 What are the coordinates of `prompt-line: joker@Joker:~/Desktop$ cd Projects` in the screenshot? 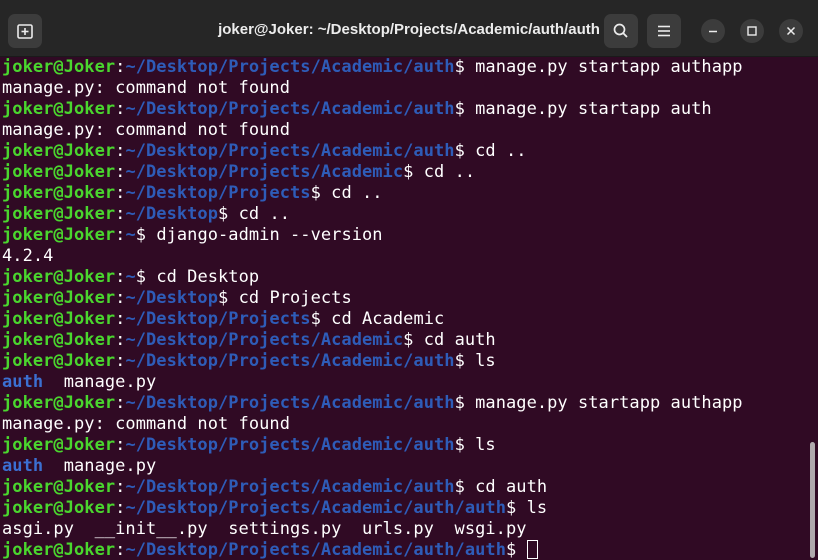 It's located at (403, 298).